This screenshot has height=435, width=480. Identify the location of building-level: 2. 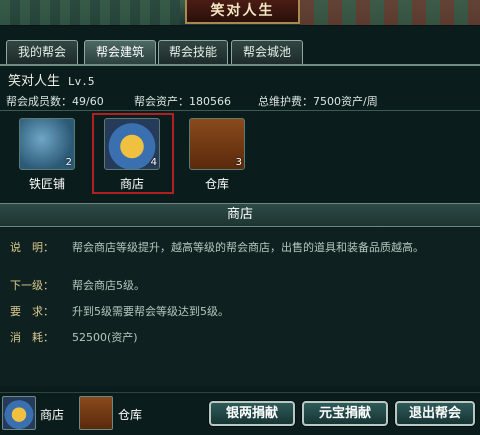
(68, 162).